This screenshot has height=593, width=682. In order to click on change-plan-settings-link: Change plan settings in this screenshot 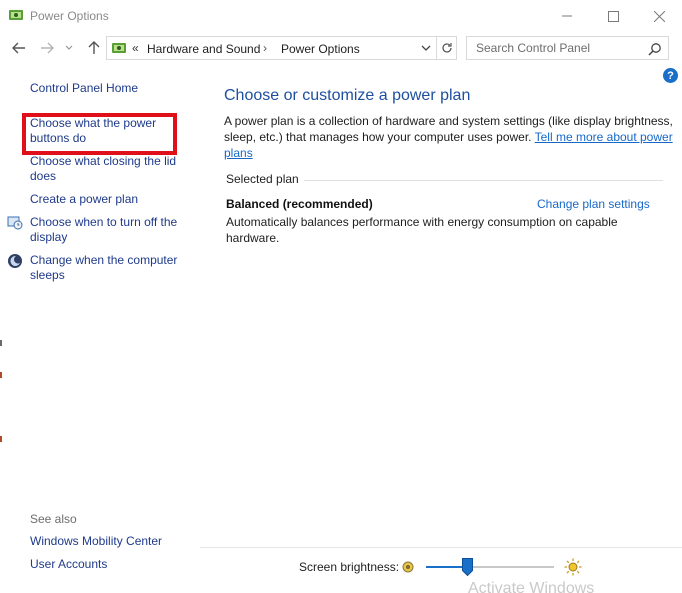, I will do `click(593, 204)`.